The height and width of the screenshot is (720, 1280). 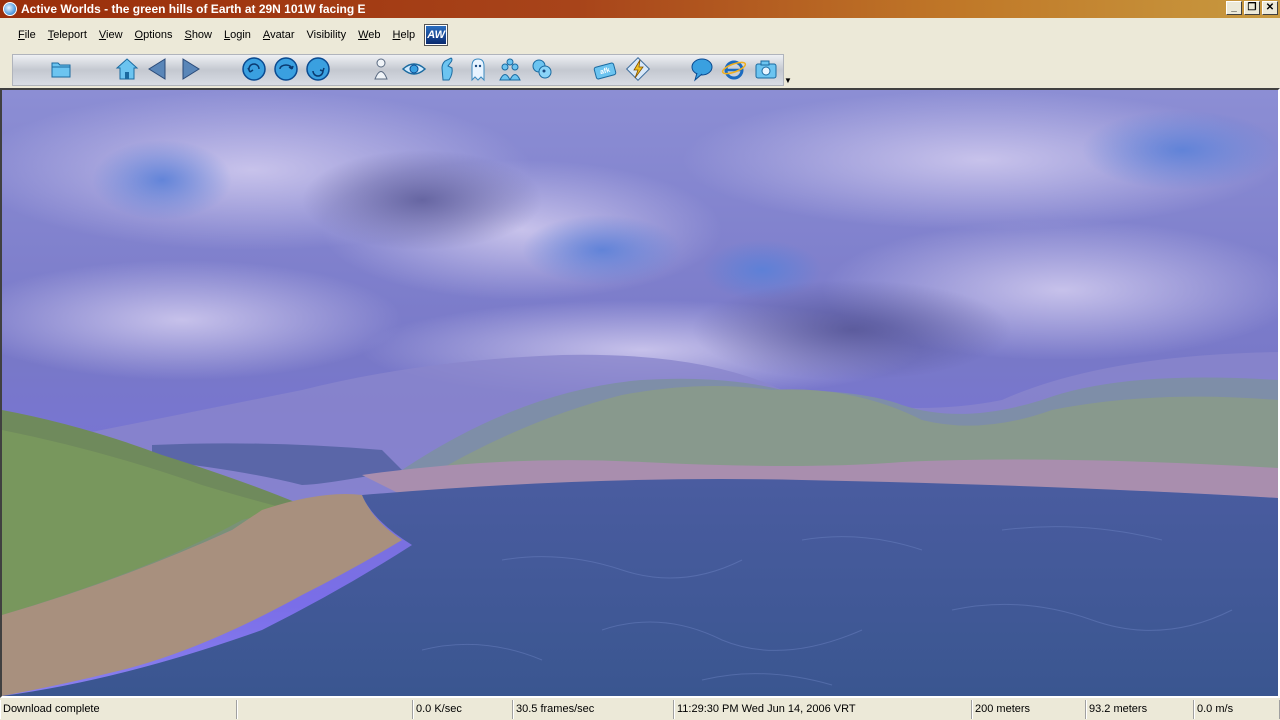 I want to click on menu-visibility-label: Visibility, so click(x=326, y=35).